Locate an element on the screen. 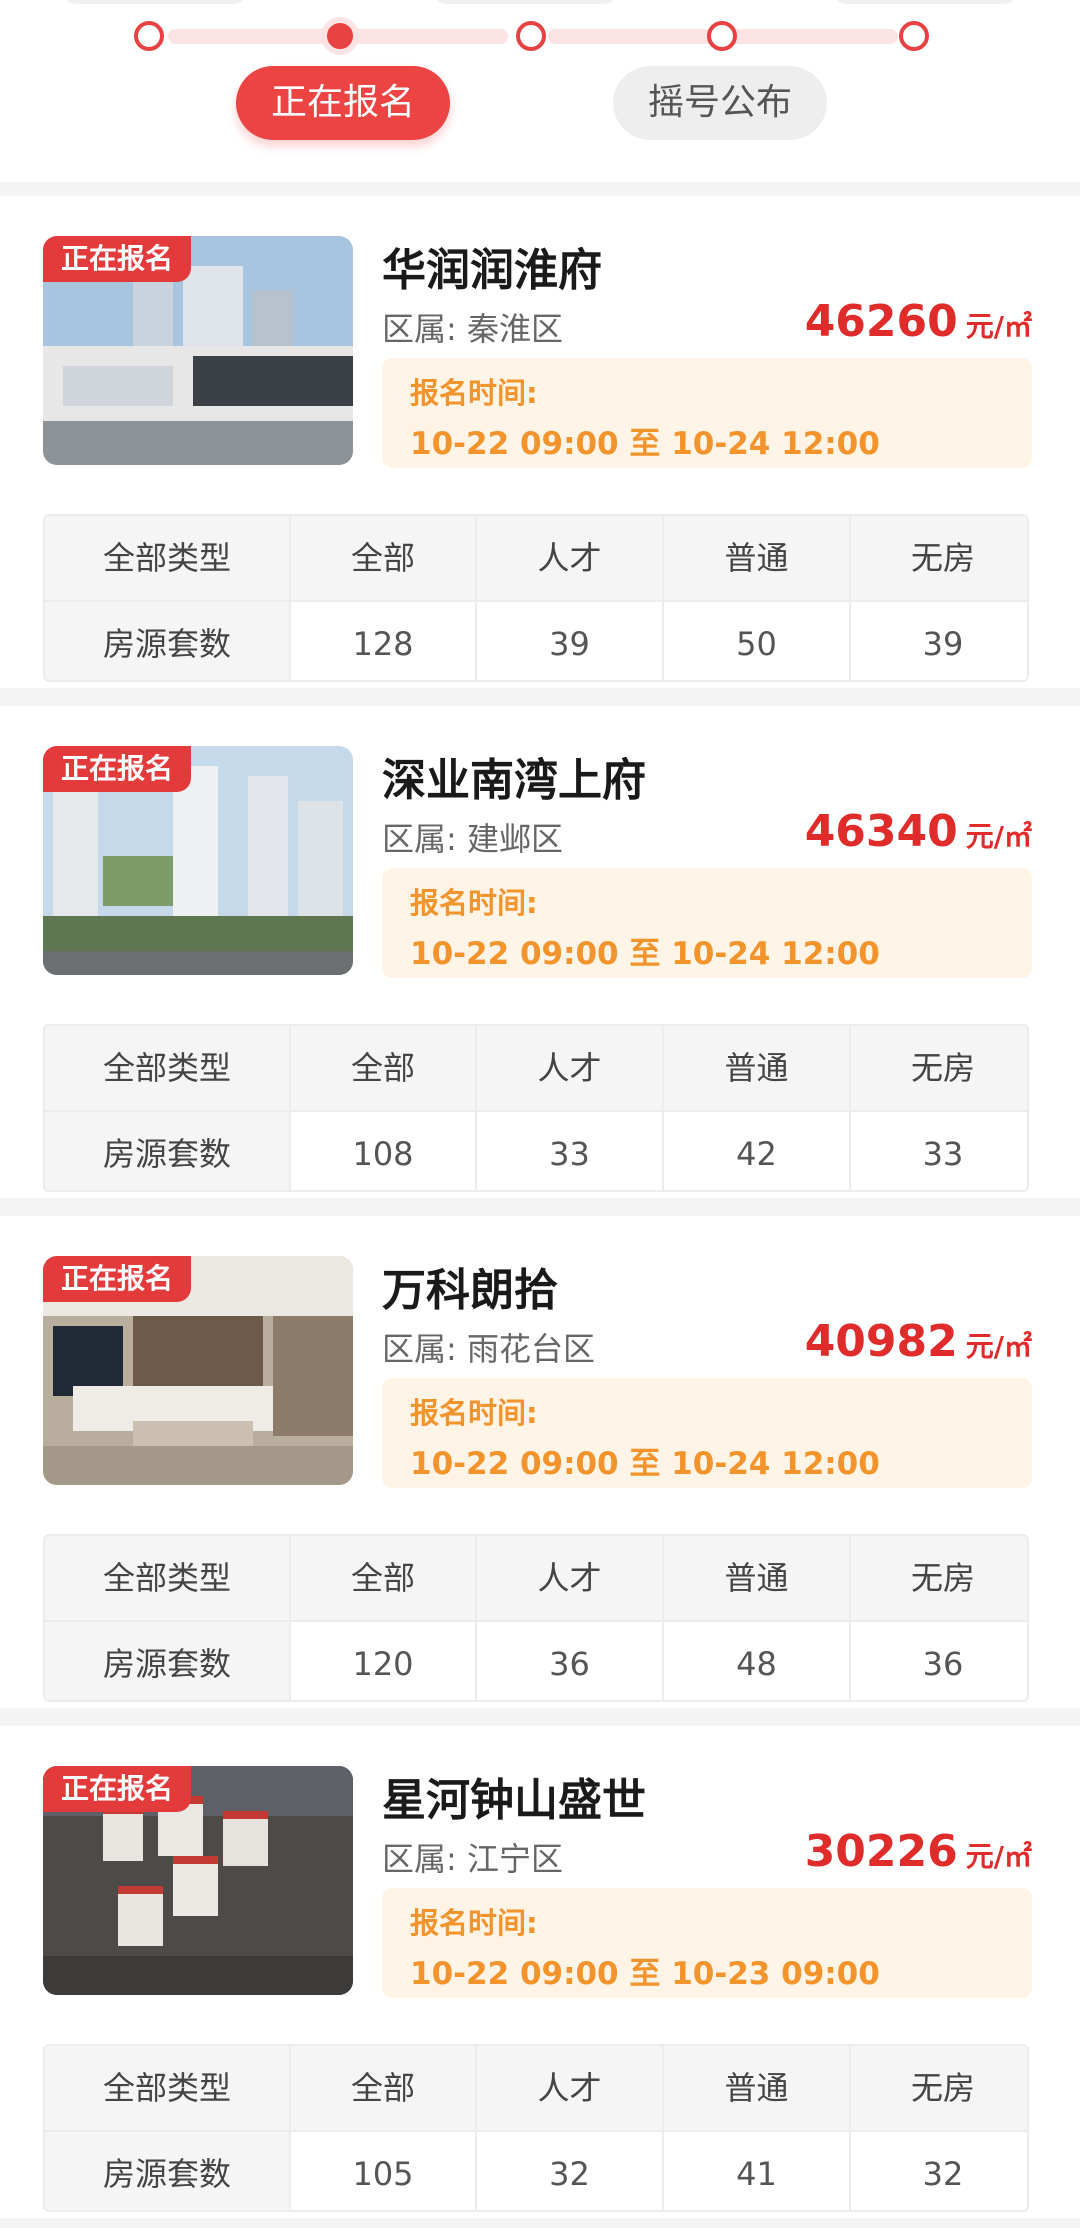 The image size is (1080, 2228). price: 30226 元/㎡ is located at coordinates (918, 1851).